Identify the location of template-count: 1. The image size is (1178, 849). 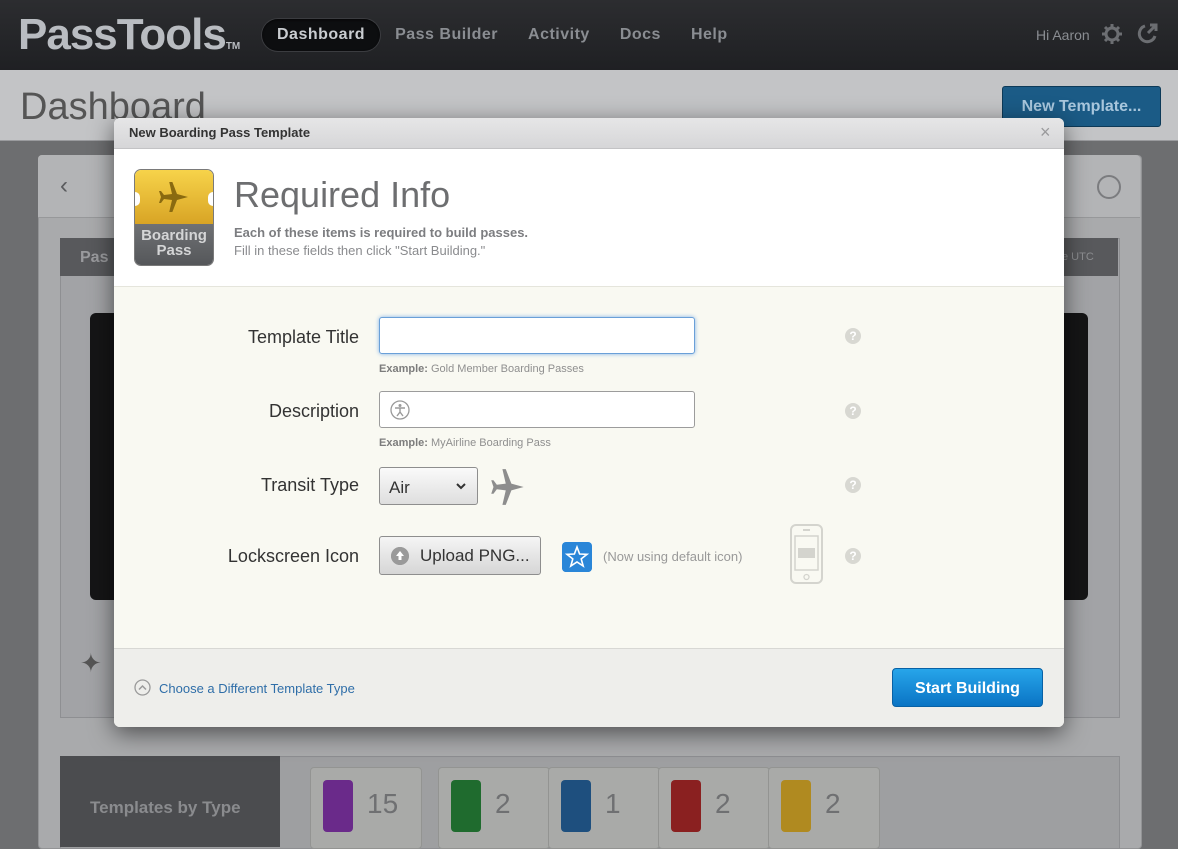
(613, 803).